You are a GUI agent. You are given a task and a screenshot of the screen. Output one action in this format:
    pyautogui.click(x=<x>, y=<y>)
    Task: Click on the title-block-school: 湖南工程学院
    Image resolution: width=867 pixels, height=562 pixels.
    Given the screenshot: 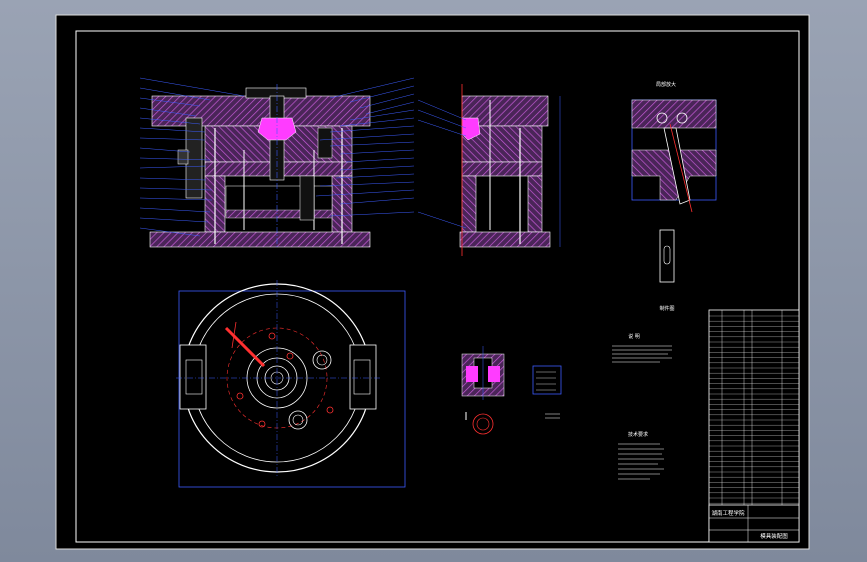 What is the action you would take?
    pyautogui.click(x=728, y=513)
    